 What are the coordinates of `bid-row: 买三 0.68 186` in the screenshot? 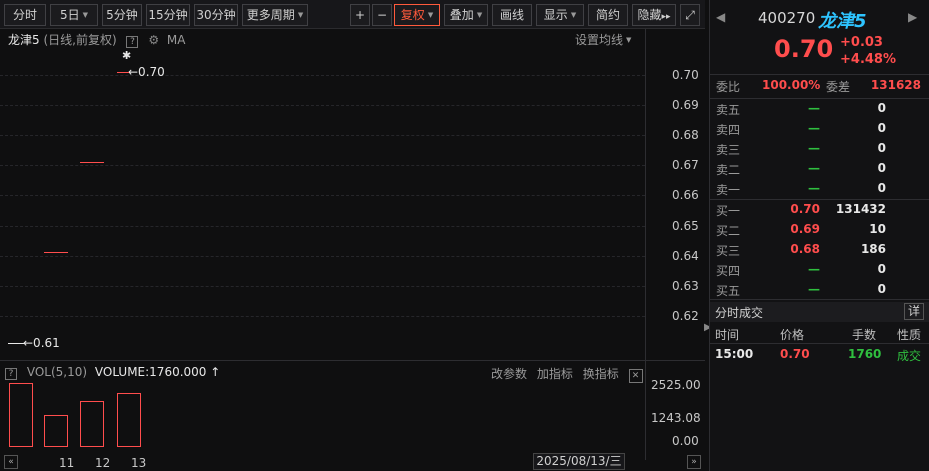 It's located at (819, 252).